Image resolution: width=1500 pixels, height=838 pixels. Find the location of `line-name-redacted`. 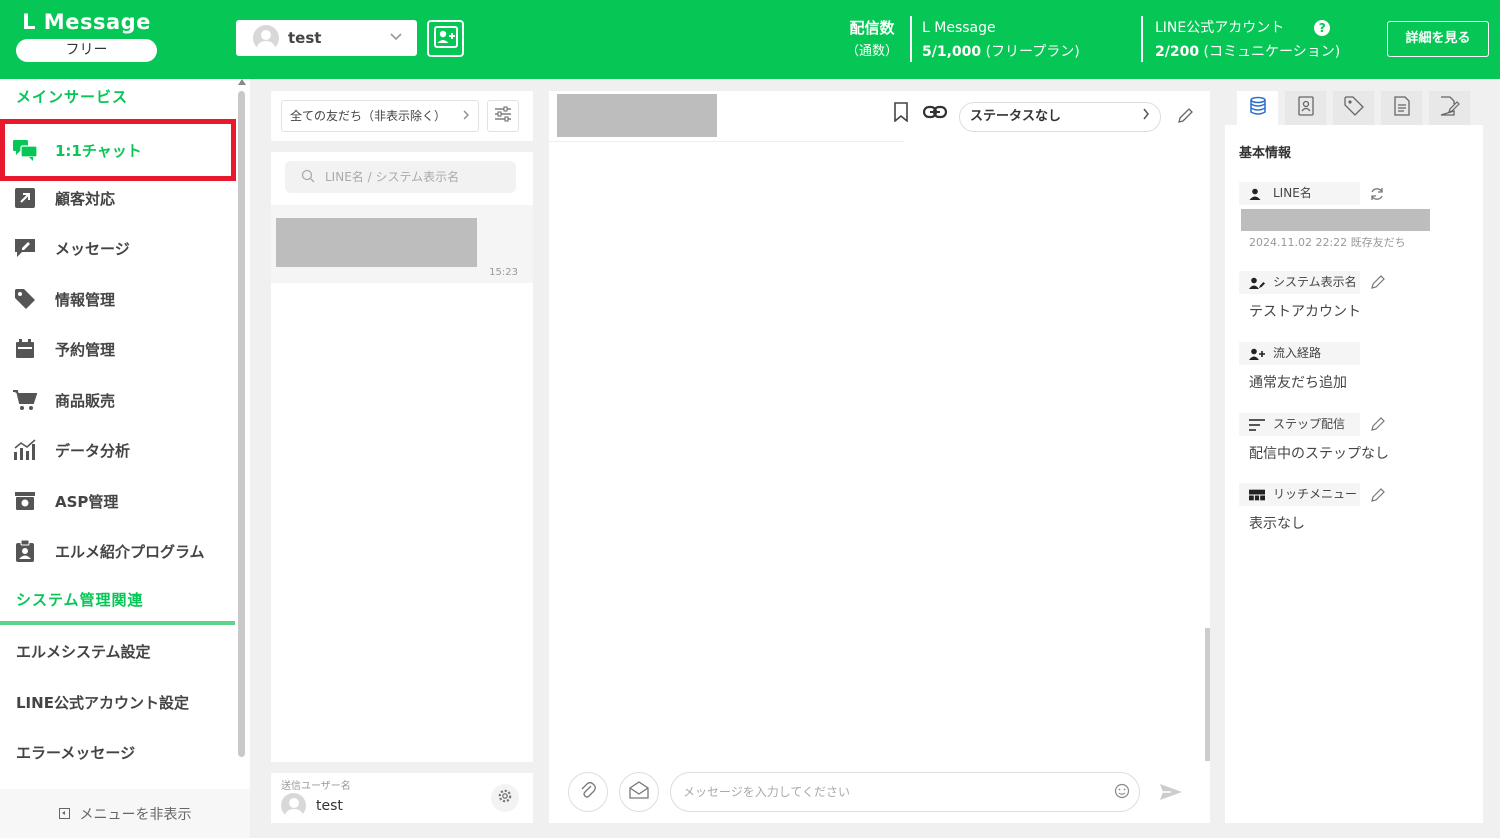

line-name-redacted is located at coordinates (1335, 220).